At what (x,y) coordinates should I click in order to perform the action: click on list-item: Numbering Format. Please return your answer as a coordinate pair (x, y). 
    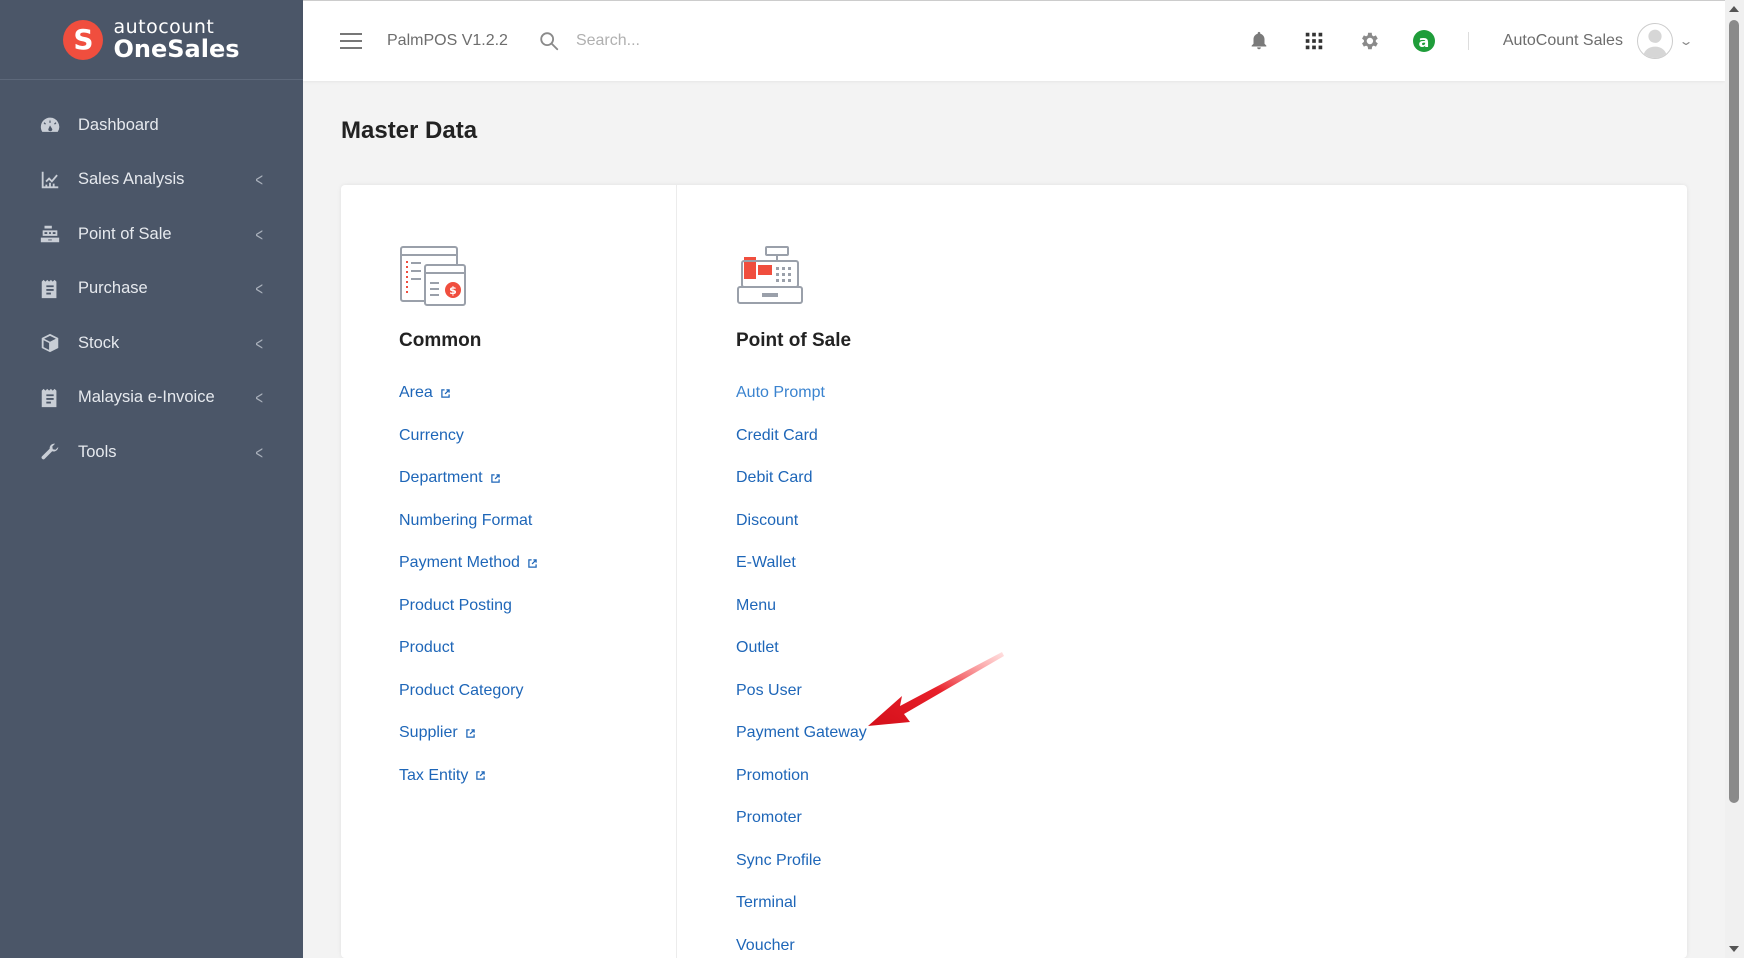
    Looking at the image, I should click on (468, 521).